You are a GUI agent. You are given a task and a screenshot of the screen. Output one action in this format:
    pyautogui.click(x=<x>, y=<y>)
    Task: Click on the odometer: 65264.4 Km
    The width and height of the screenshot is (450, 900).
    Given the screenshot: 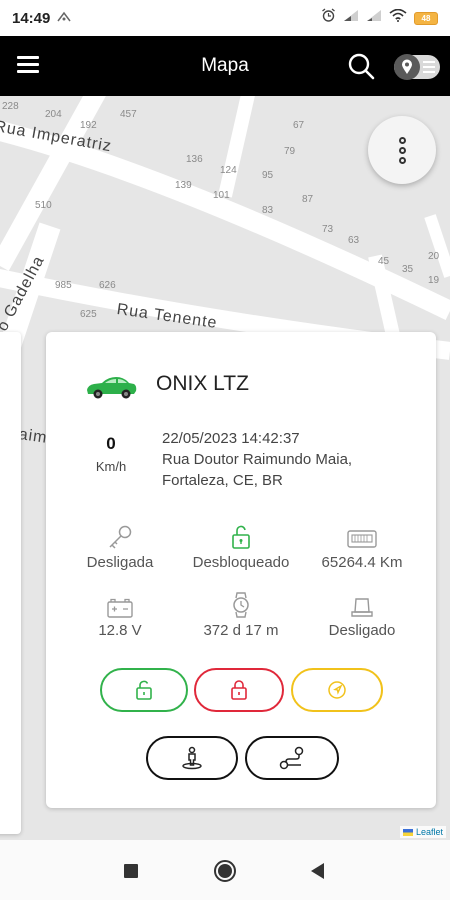 What is the action you would take?
    pyautogui.click(x=362, y=546)
    